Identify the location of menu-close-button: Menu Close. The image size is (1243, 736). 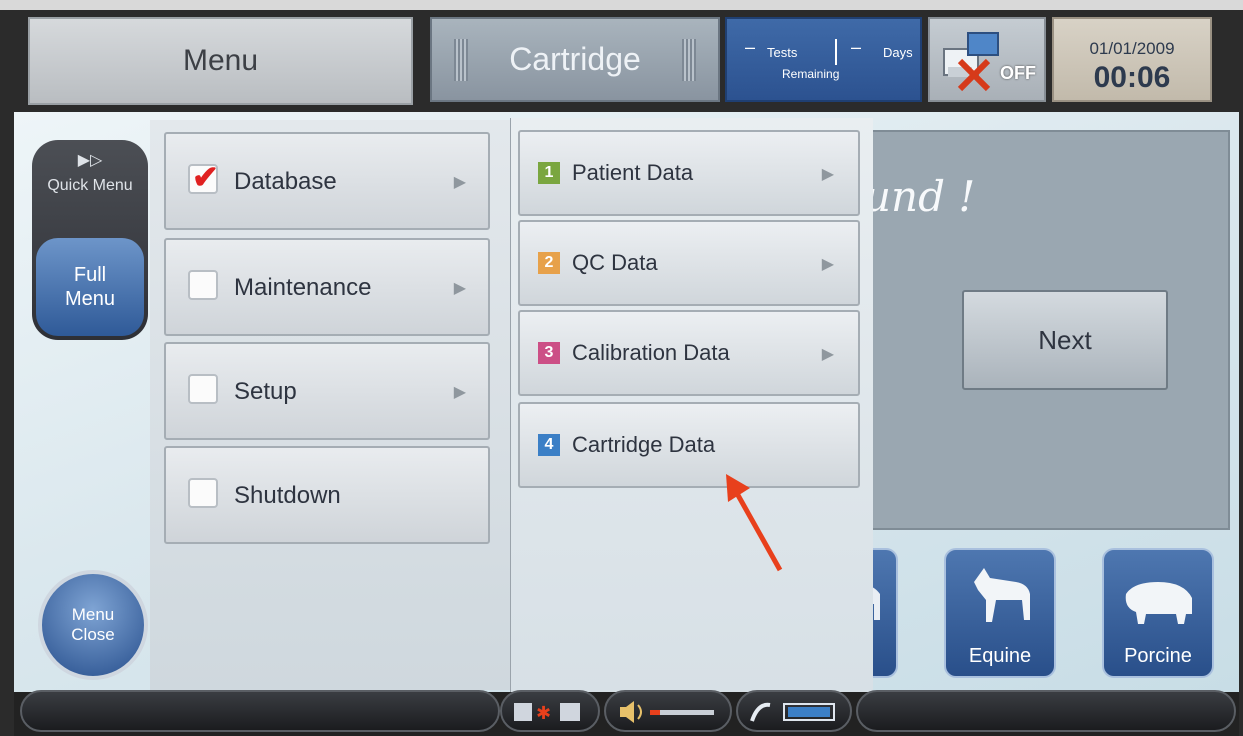
(93, 625).